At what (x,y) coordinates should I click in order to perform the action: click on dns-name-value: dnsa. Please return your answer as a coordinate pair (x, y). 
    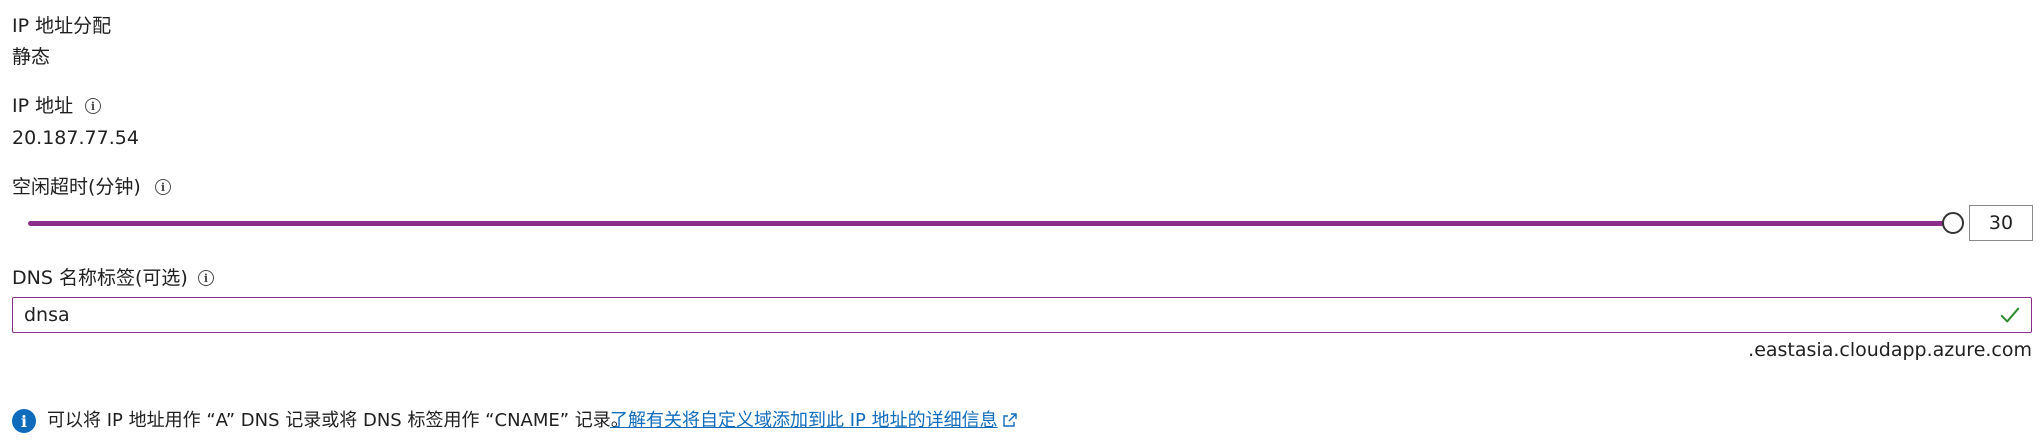
    Looking at the image, I should click on (47, 315).